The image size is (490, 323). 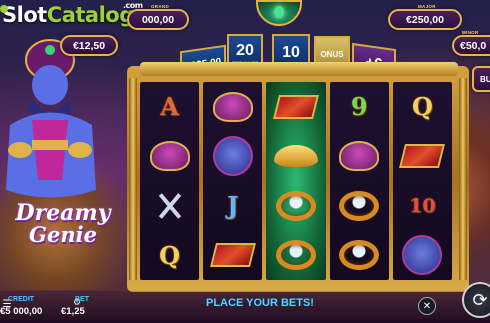 I want to click on jackpot-minor-plaque: MINOR €50,0, so click(x=471, y=43).